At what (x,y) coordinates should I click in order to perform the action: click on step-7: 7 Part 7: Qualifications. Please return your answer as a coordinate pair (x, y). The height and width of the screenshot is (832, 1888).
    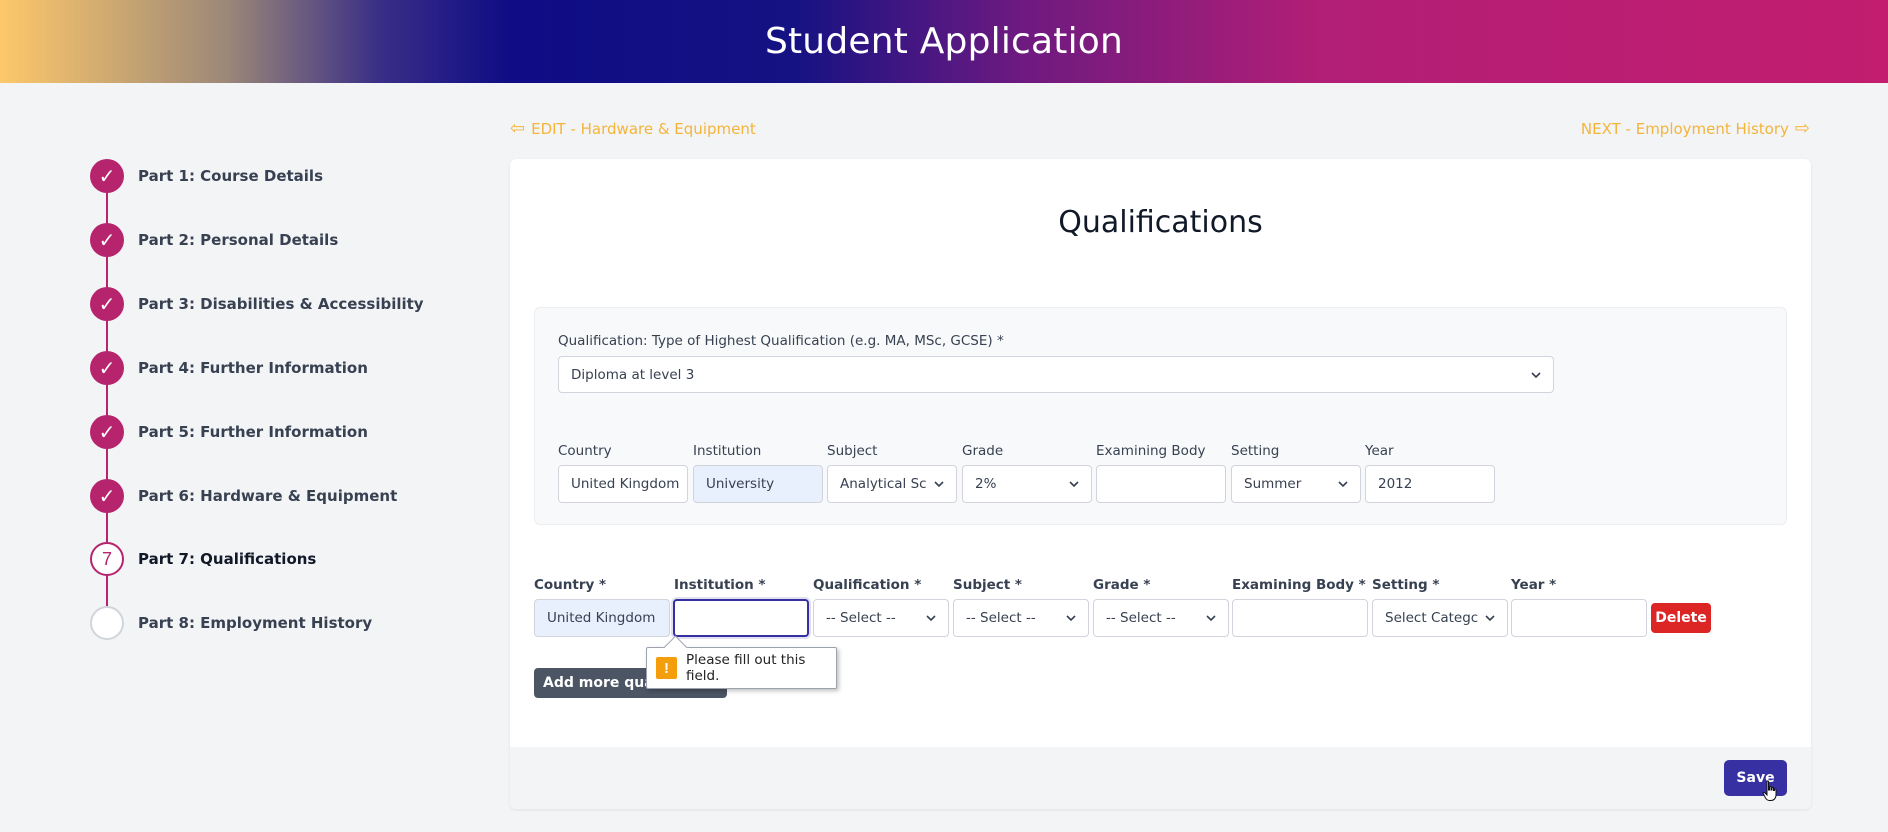
    Looking at the image, I should click on (203, 559).